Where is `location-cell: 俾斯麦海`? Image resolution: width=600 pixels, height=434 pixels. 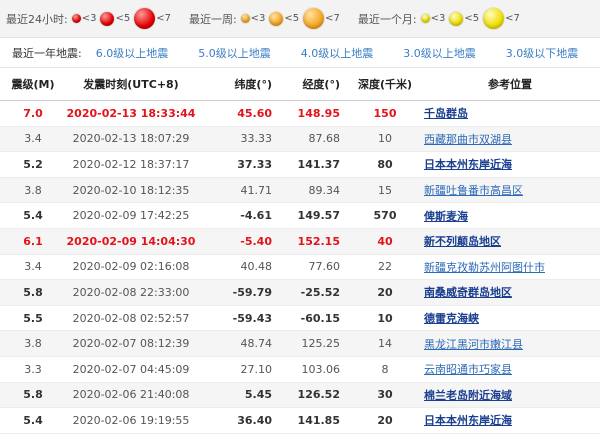
location-cell: 俾斯麦海 is located at coordinates (510, 215).